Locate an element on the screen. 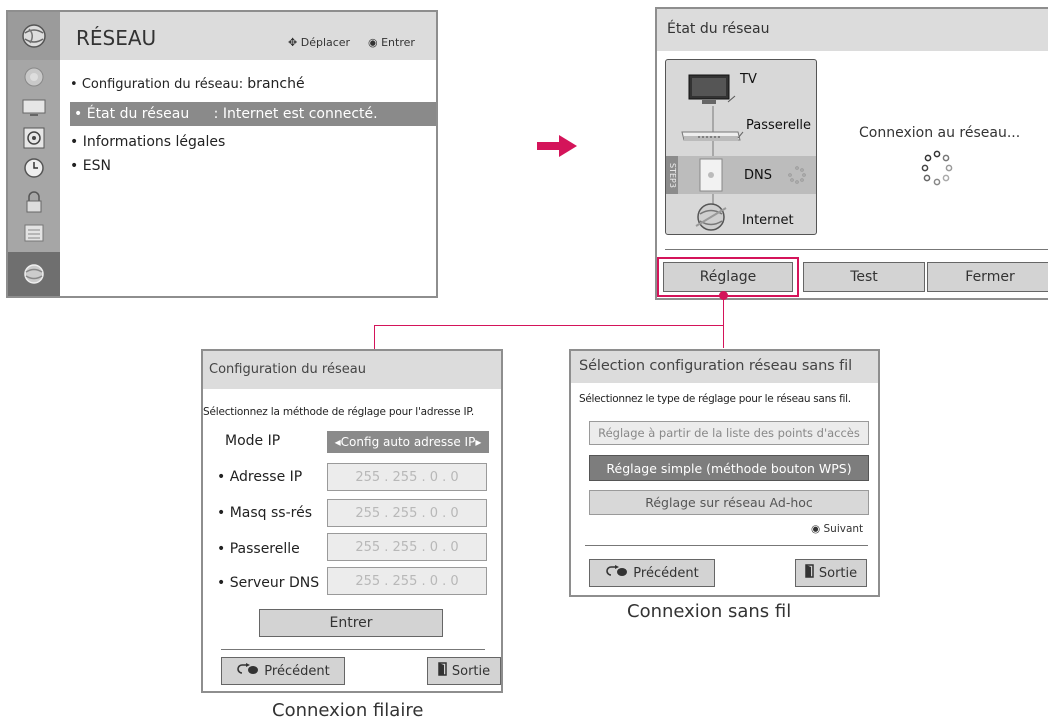 The image size is (1048, 725). menu-item-config: • Configuration du réseau: branché is located at coordinates (187, 84).